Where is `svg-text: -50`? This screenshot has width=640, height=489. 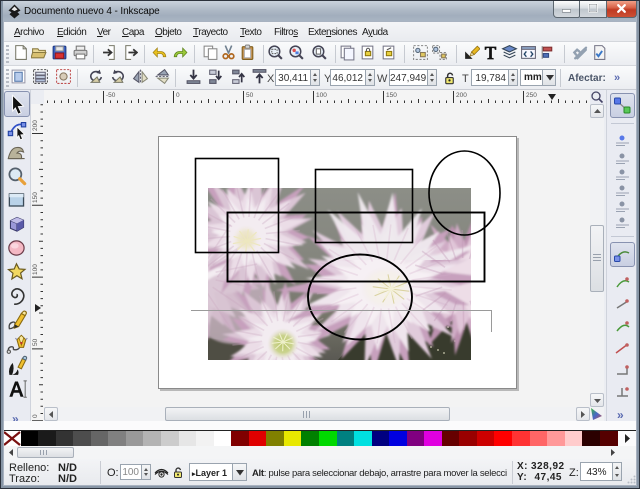
svg-text: -50 is located at coordinates (111, 95).